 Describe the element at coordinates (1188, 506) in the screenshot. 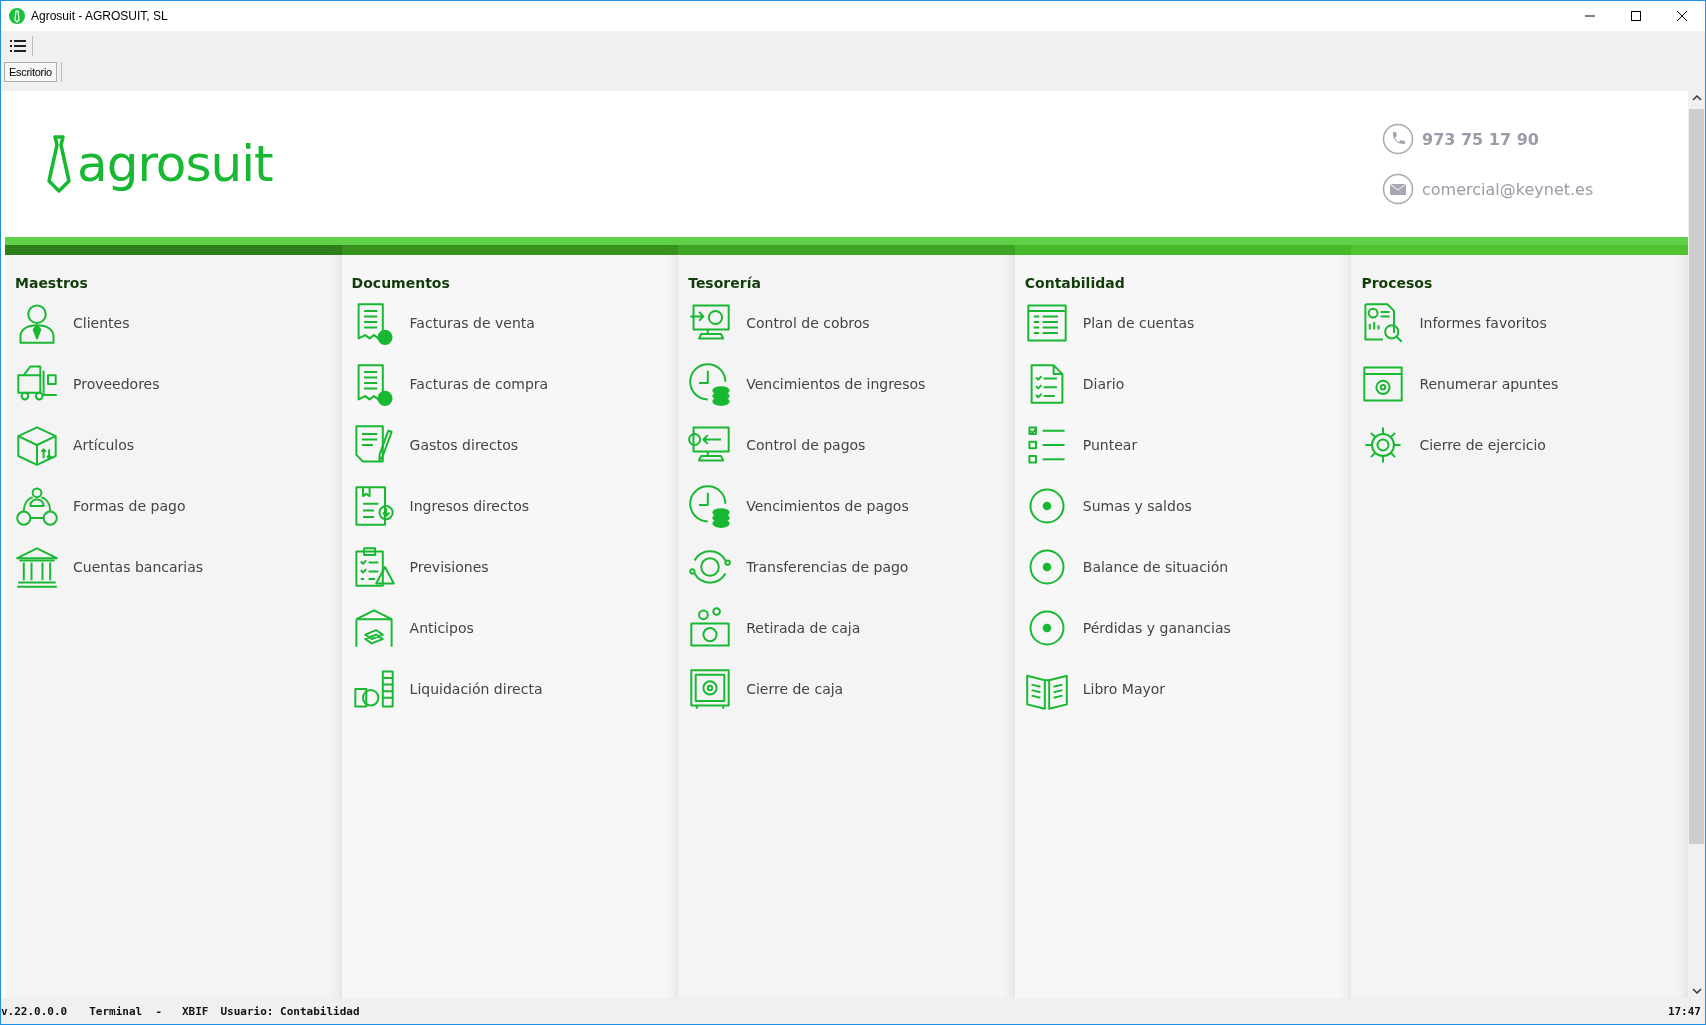

I see `menu-item: Sumas y saldos` at that location.